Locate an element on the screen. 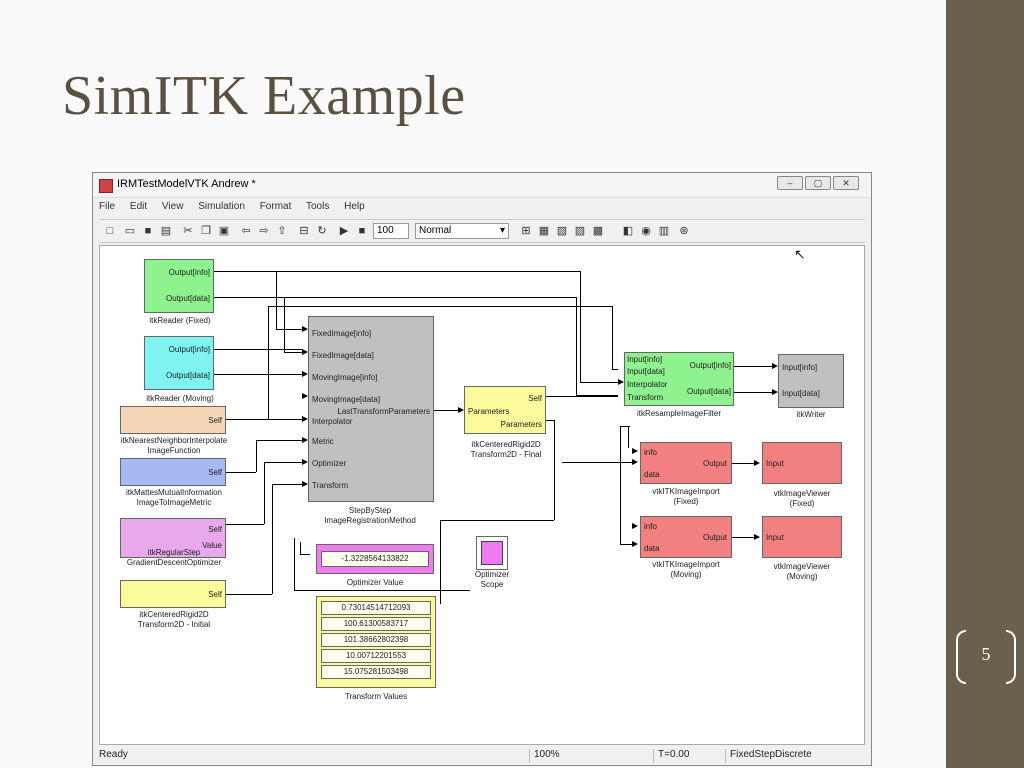  block-initial-transform: Self is located at coordinates (173, 594).